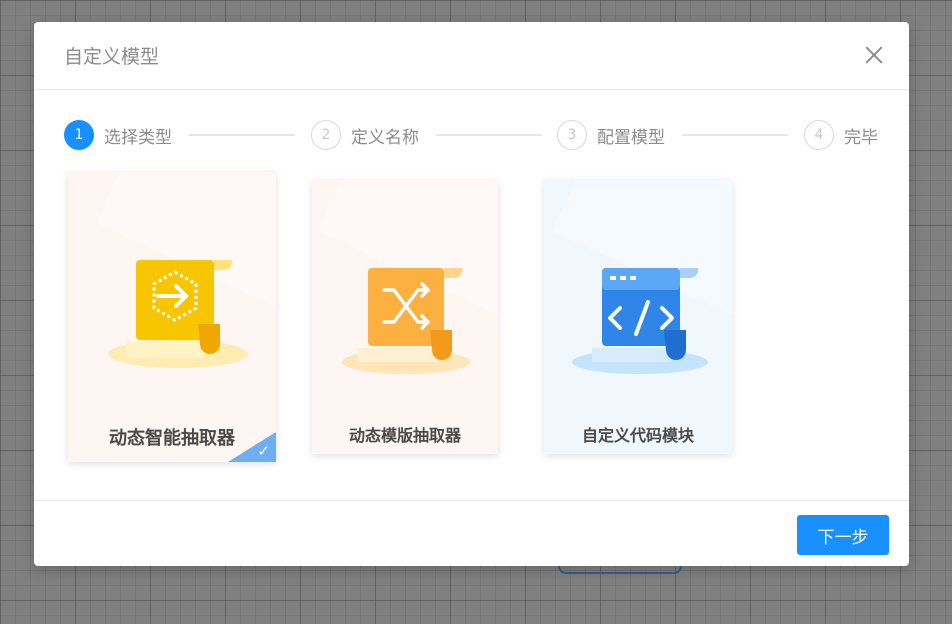  Describe the element at coordinates (861, 137) in the screenshot. I see `step-label: 完毕` at that location.